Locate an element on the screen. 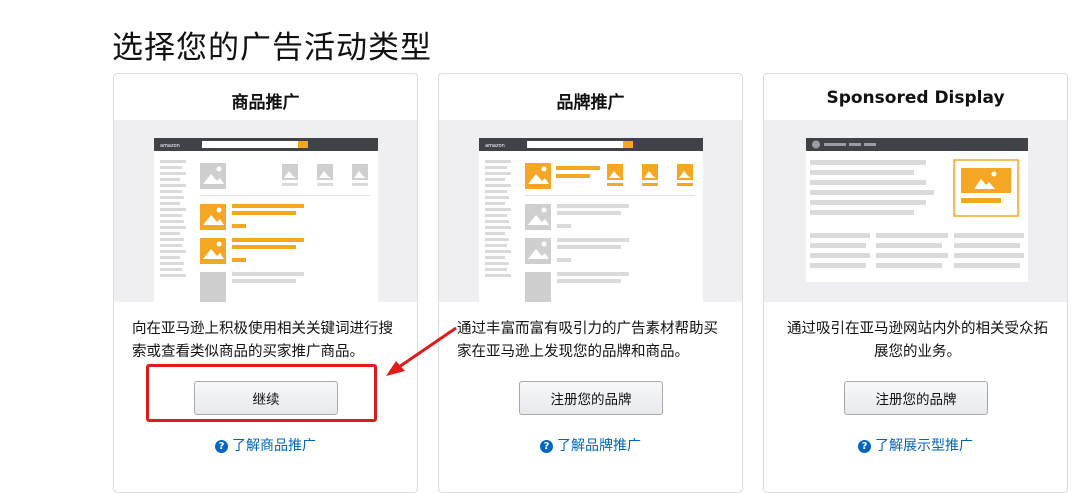 Image resolution: width=1080 pixels, height=493 pixels. card-description: 通过吸引在亚马逊网站内外的相关受众拓展您的业务。 is located at coordinates (917, 340).